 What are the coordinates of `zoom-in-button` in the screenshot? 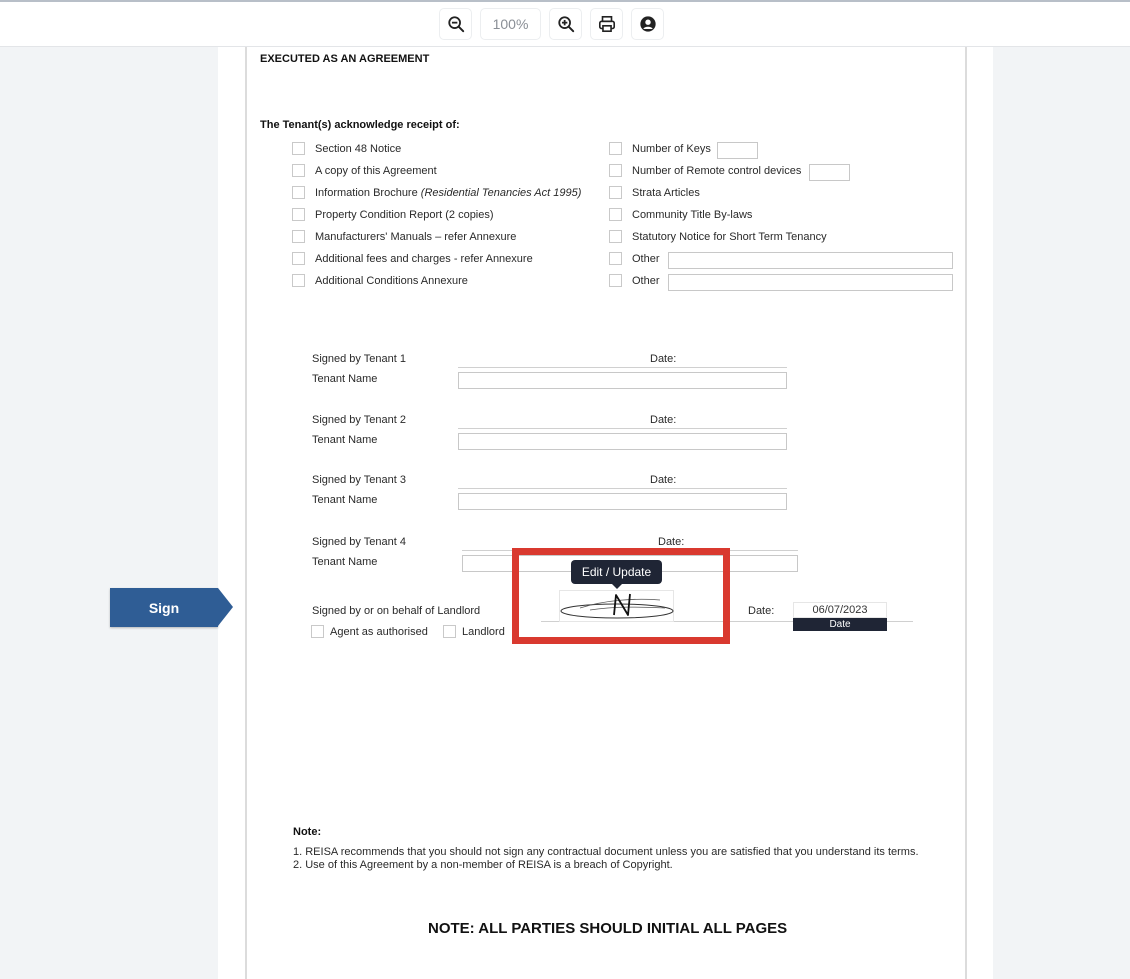 It's located at (565, 24).